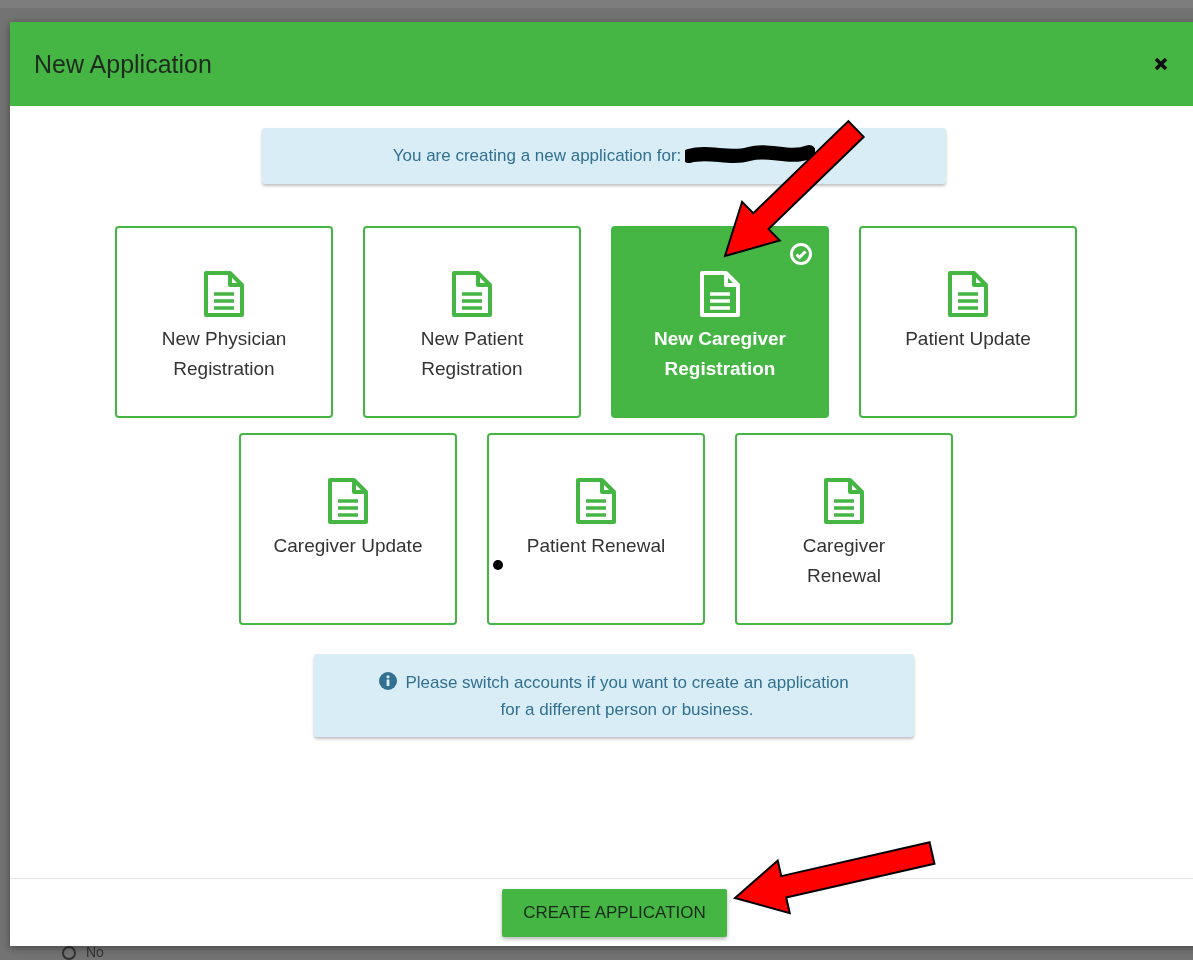 The image size is (1193, 960). I want to click on dialog-title: New Application, so click(123, 64).